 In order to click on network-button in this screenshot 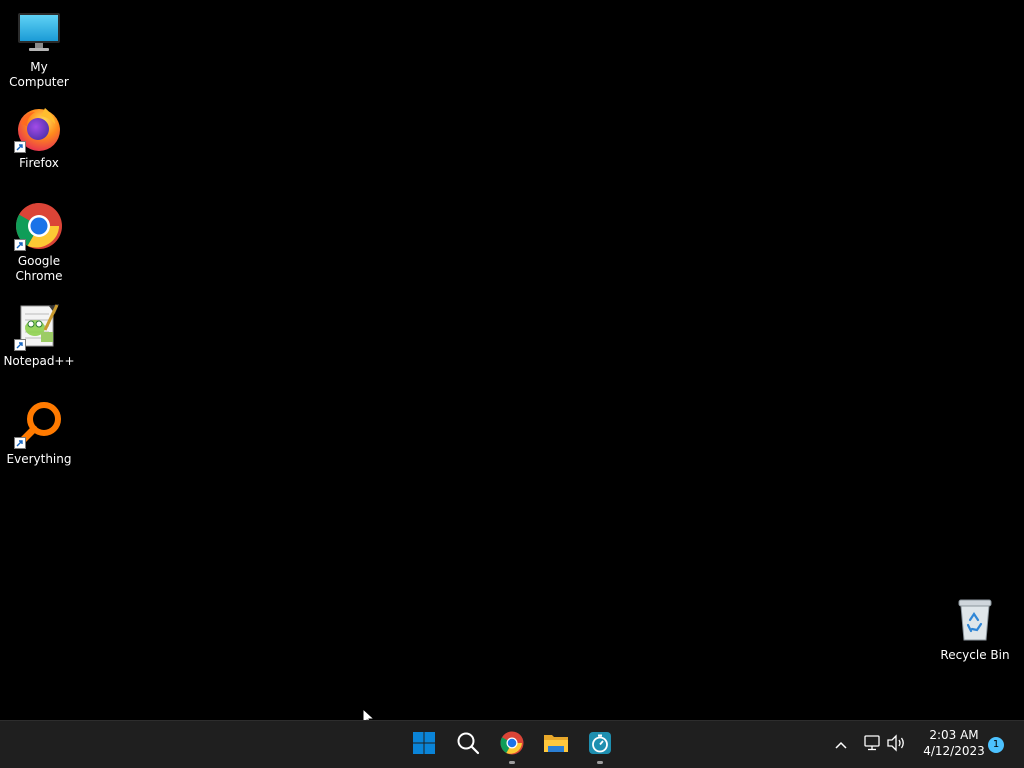, I will do `click(873, 744)`.